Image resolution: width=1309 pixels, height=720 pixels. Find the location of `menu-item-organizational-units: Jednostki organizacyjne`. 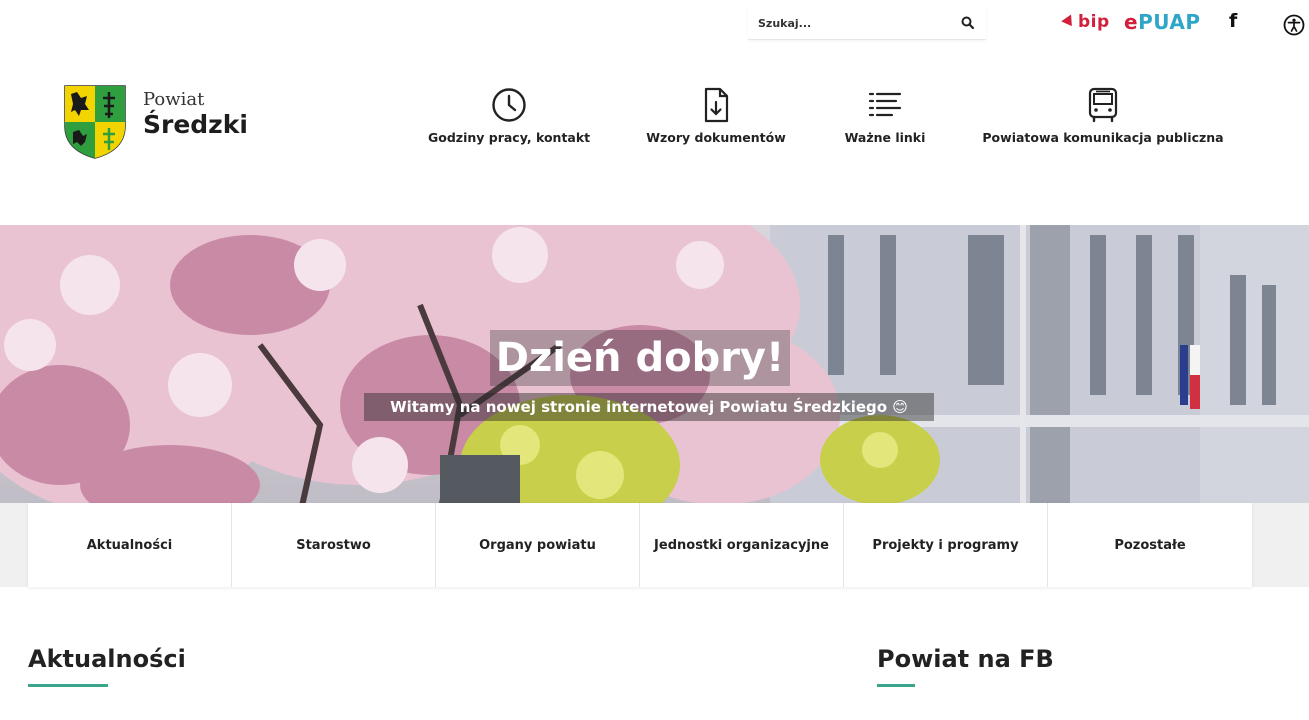

menu-item-organizational-units: Jednostki organizacyjne is located at coordinates (742, 545).